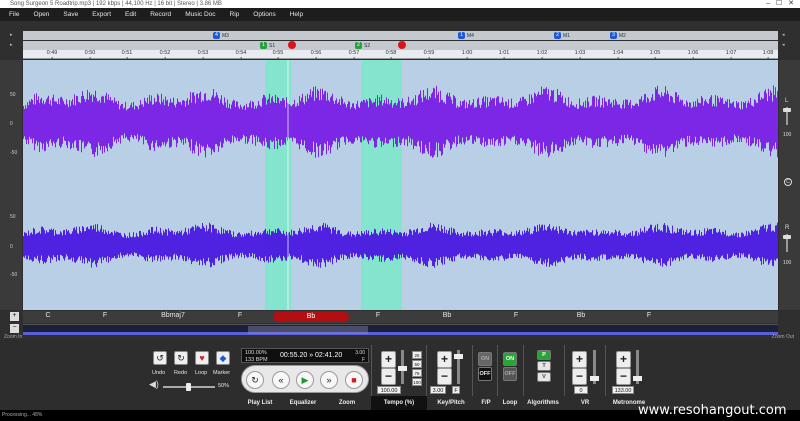  I want to click on vr-slider-knob, so click(594, 378).